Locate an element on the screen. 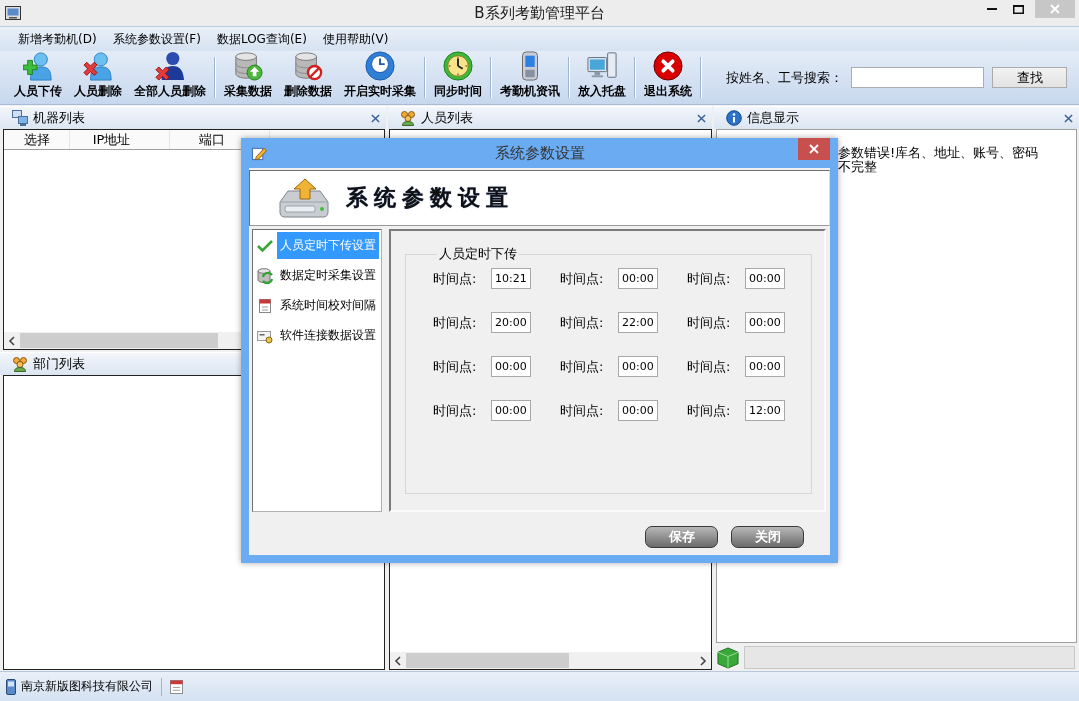  toolbar-button: 全部人员删除 is located at coordinates (170, 77).